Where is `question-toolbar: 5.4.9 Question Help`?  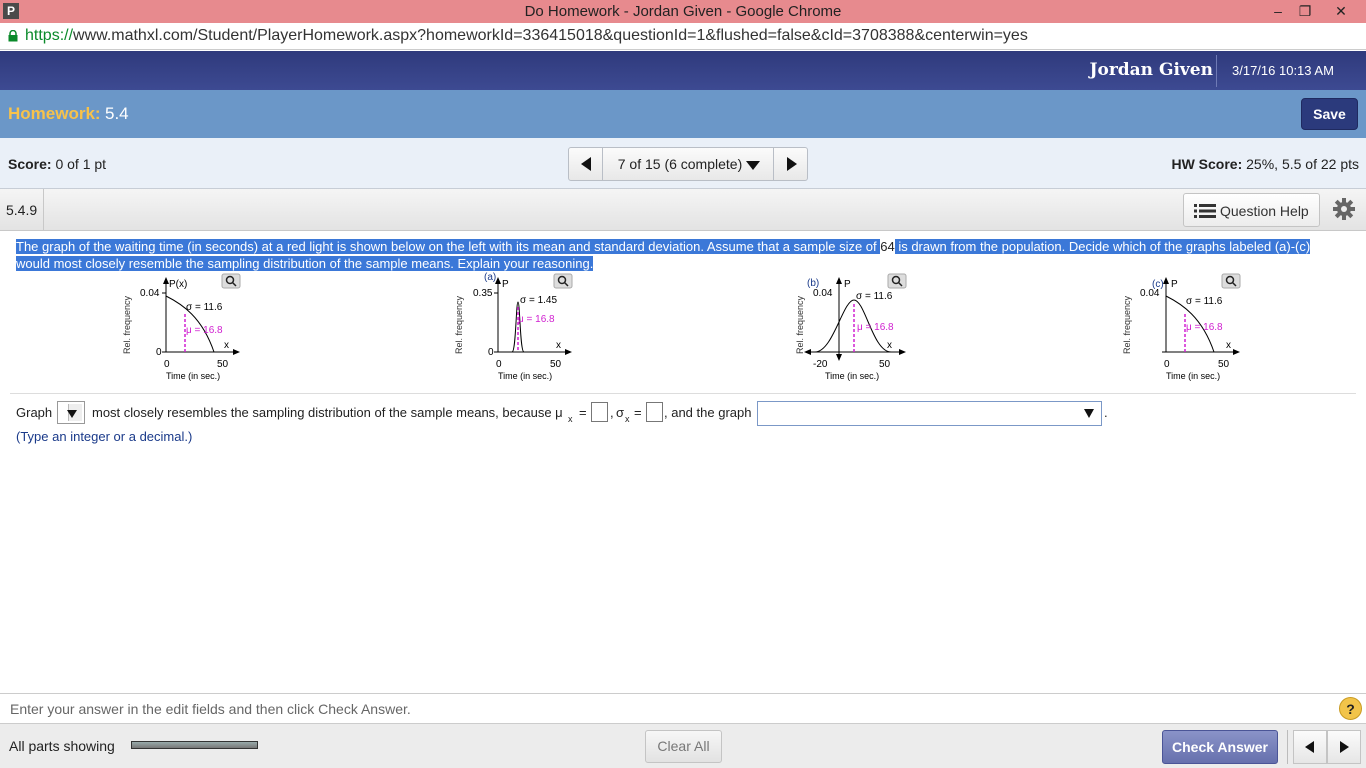
question-toolbar: 5.4.9 Question Help is located at coordinates (683, 210).